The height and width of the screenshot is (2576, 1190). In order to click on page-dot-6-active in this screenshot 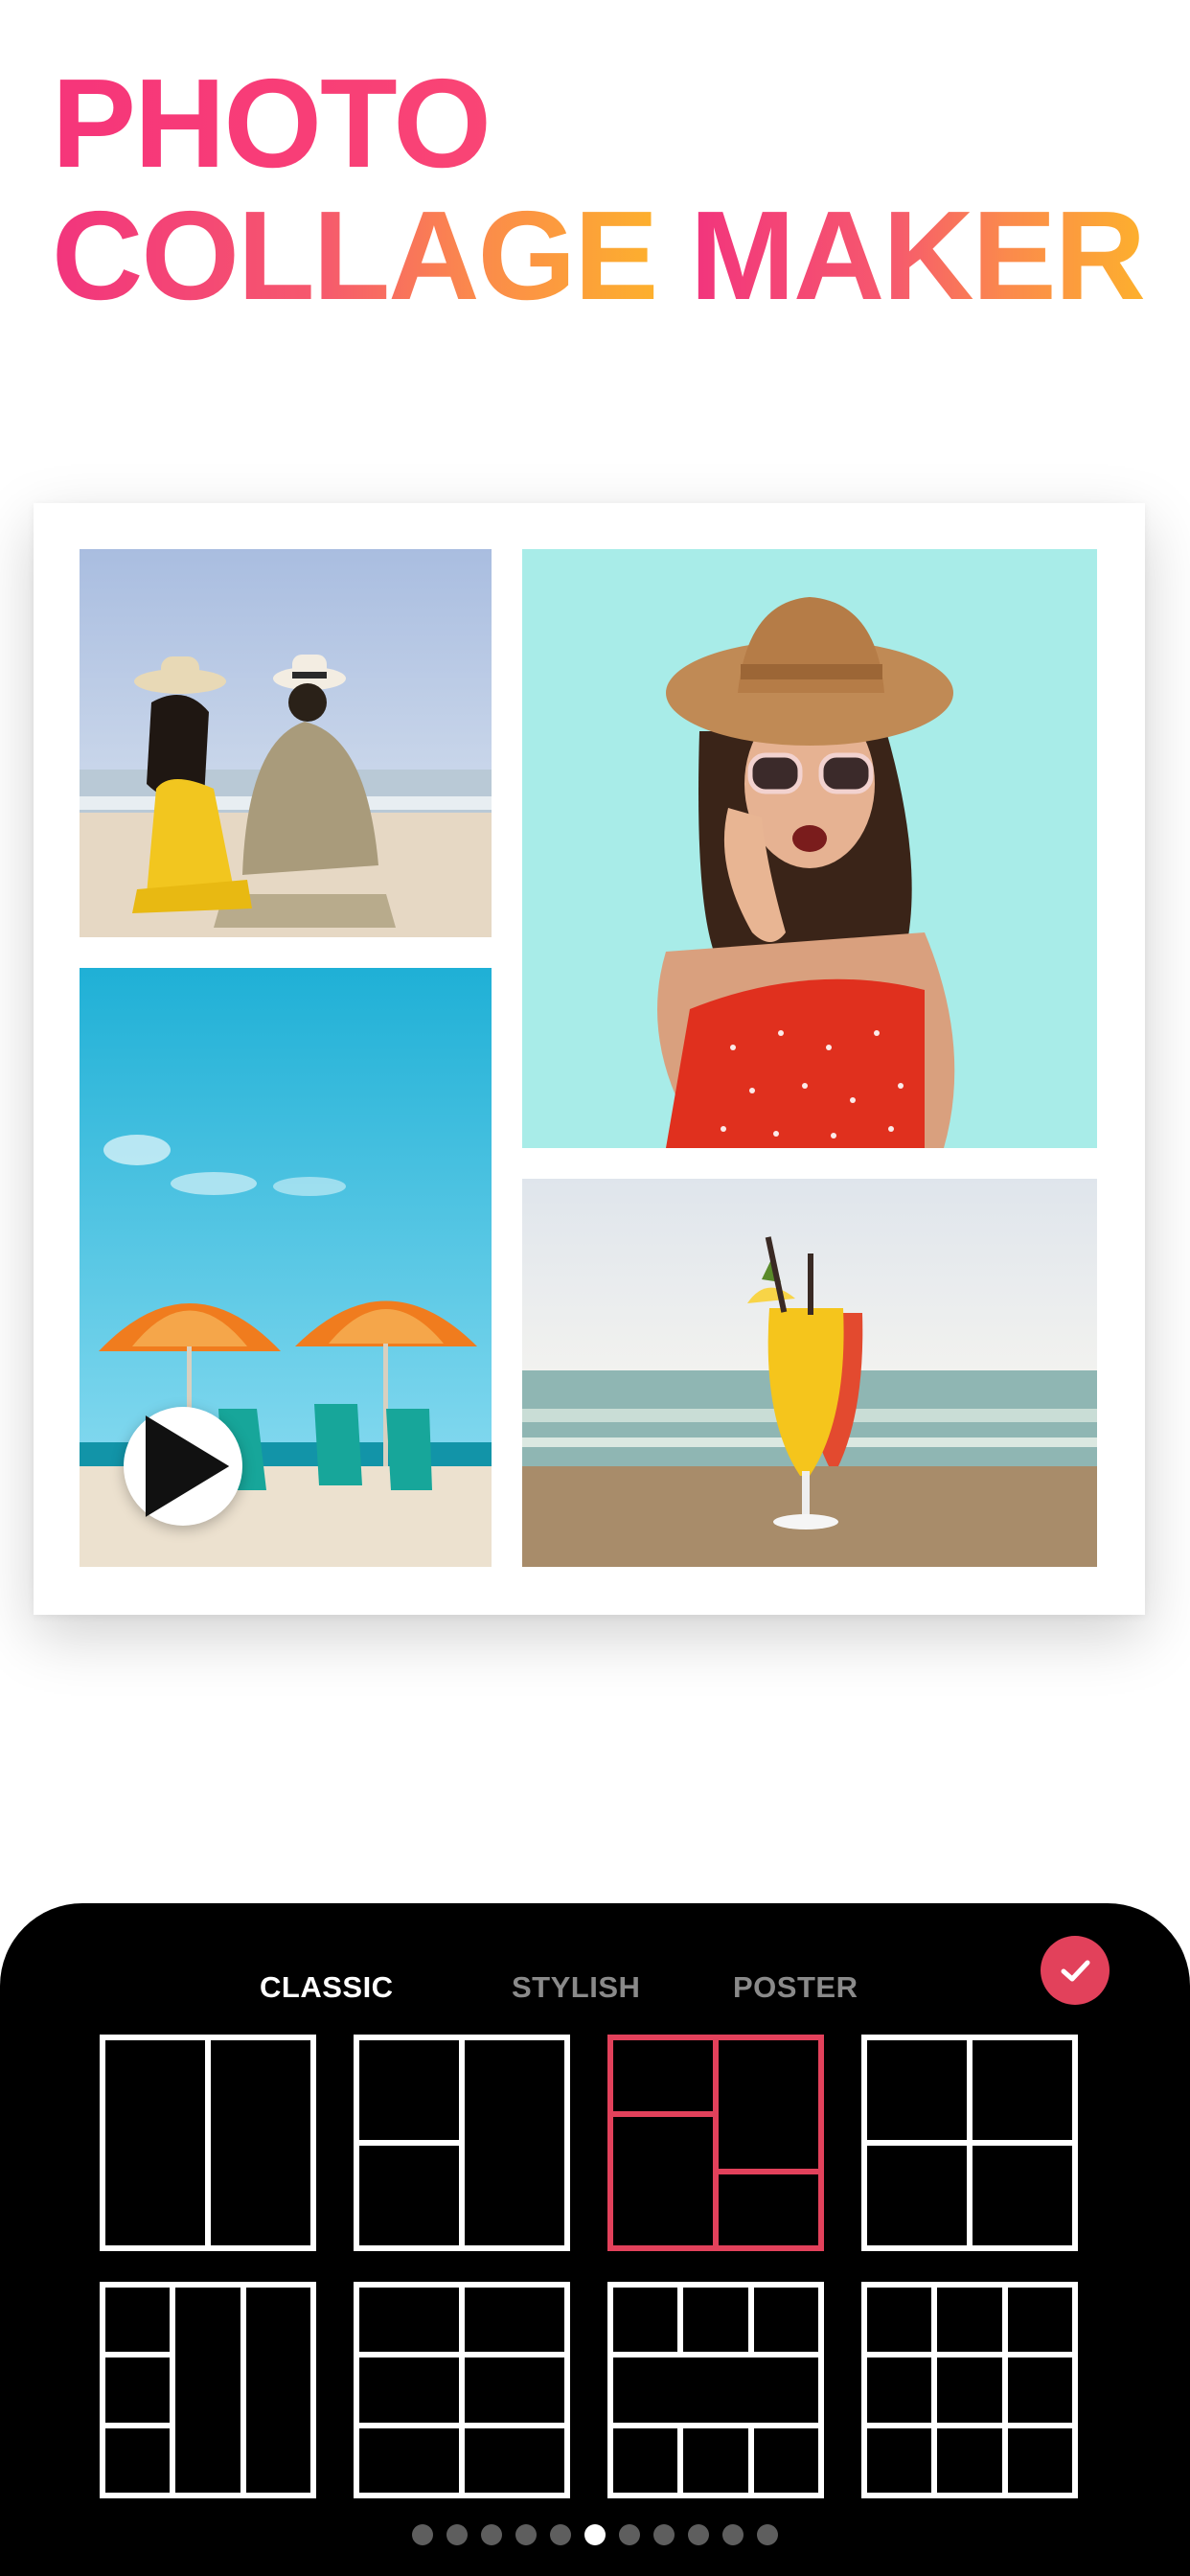, I will do `click(595, 2534)`.